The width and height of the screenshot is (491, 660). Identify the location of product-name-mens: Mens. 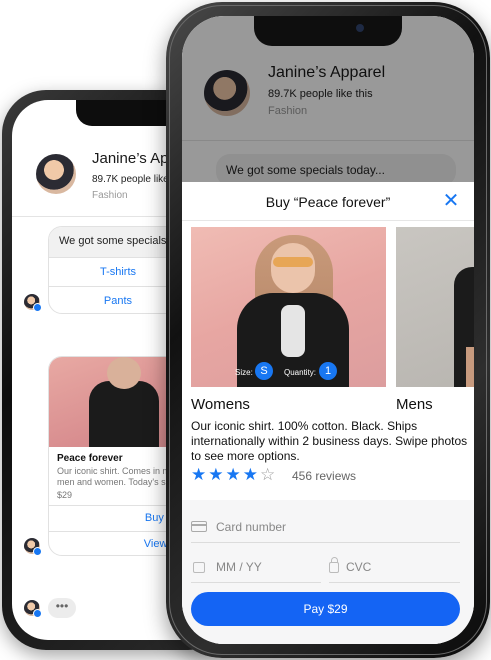
(414, 404).